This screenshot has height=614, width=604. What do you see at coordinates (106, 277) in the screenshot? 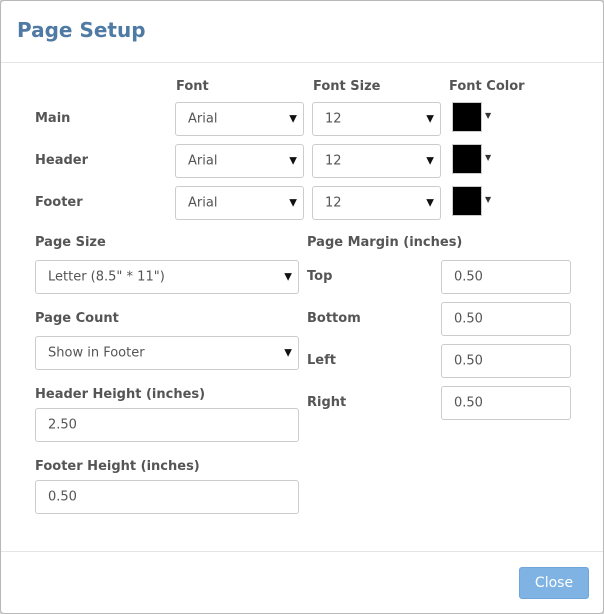
I see `page-size-value: Letter (8.5" * 11")` at bounding box center [106, 277].